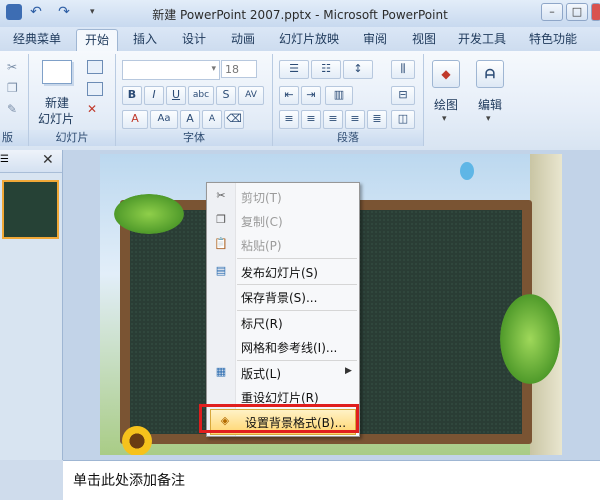  Describe the element at coordinates (12, 109) in the screenshot. I see `format-painter-icon: ✎` at that location.